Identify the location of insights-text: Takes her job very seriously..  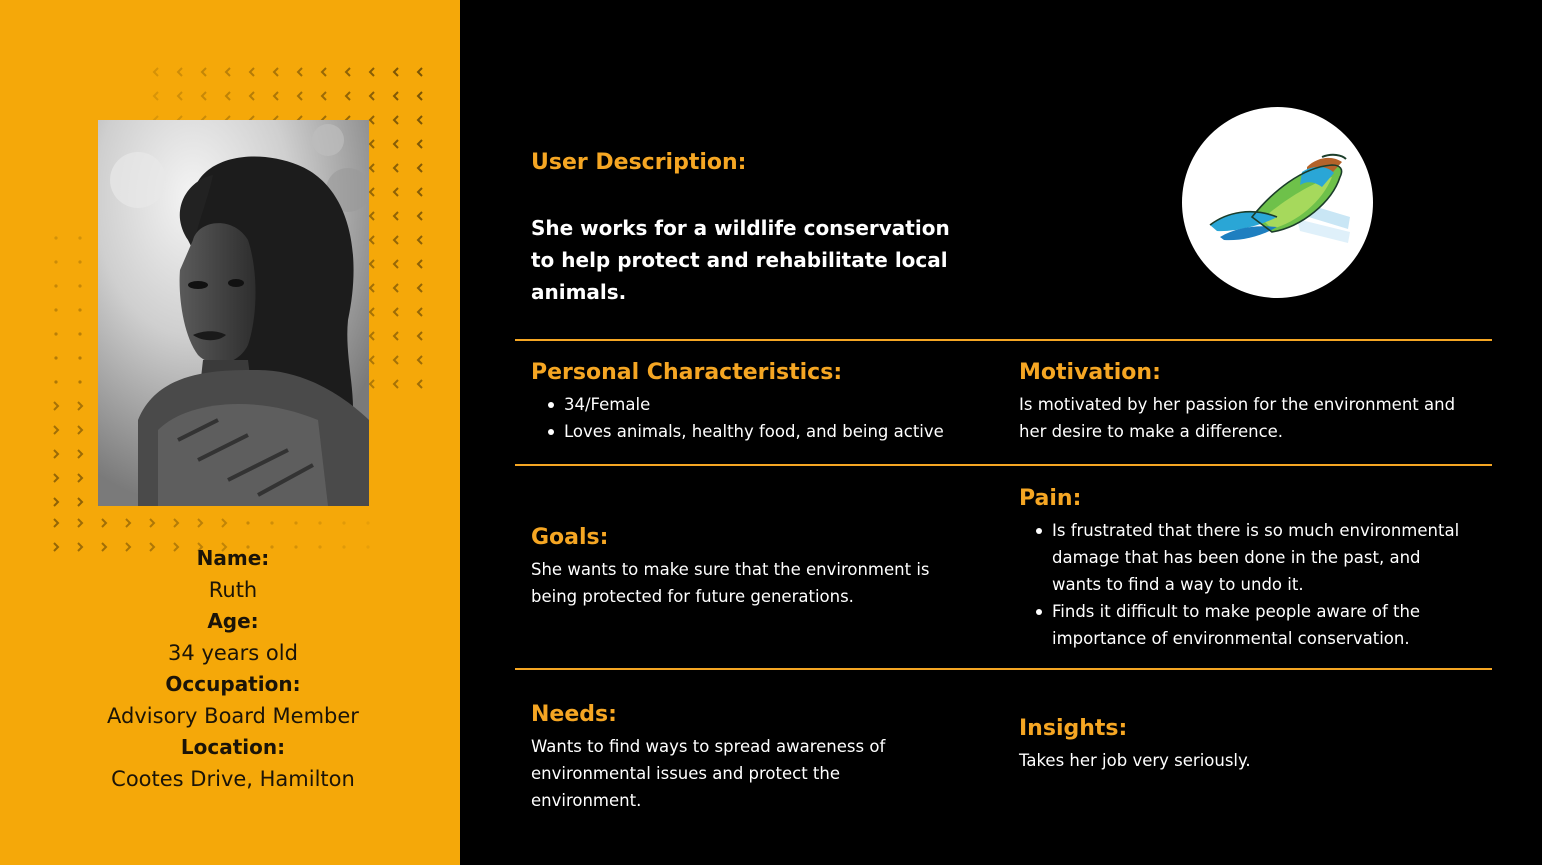
(1135, 760).